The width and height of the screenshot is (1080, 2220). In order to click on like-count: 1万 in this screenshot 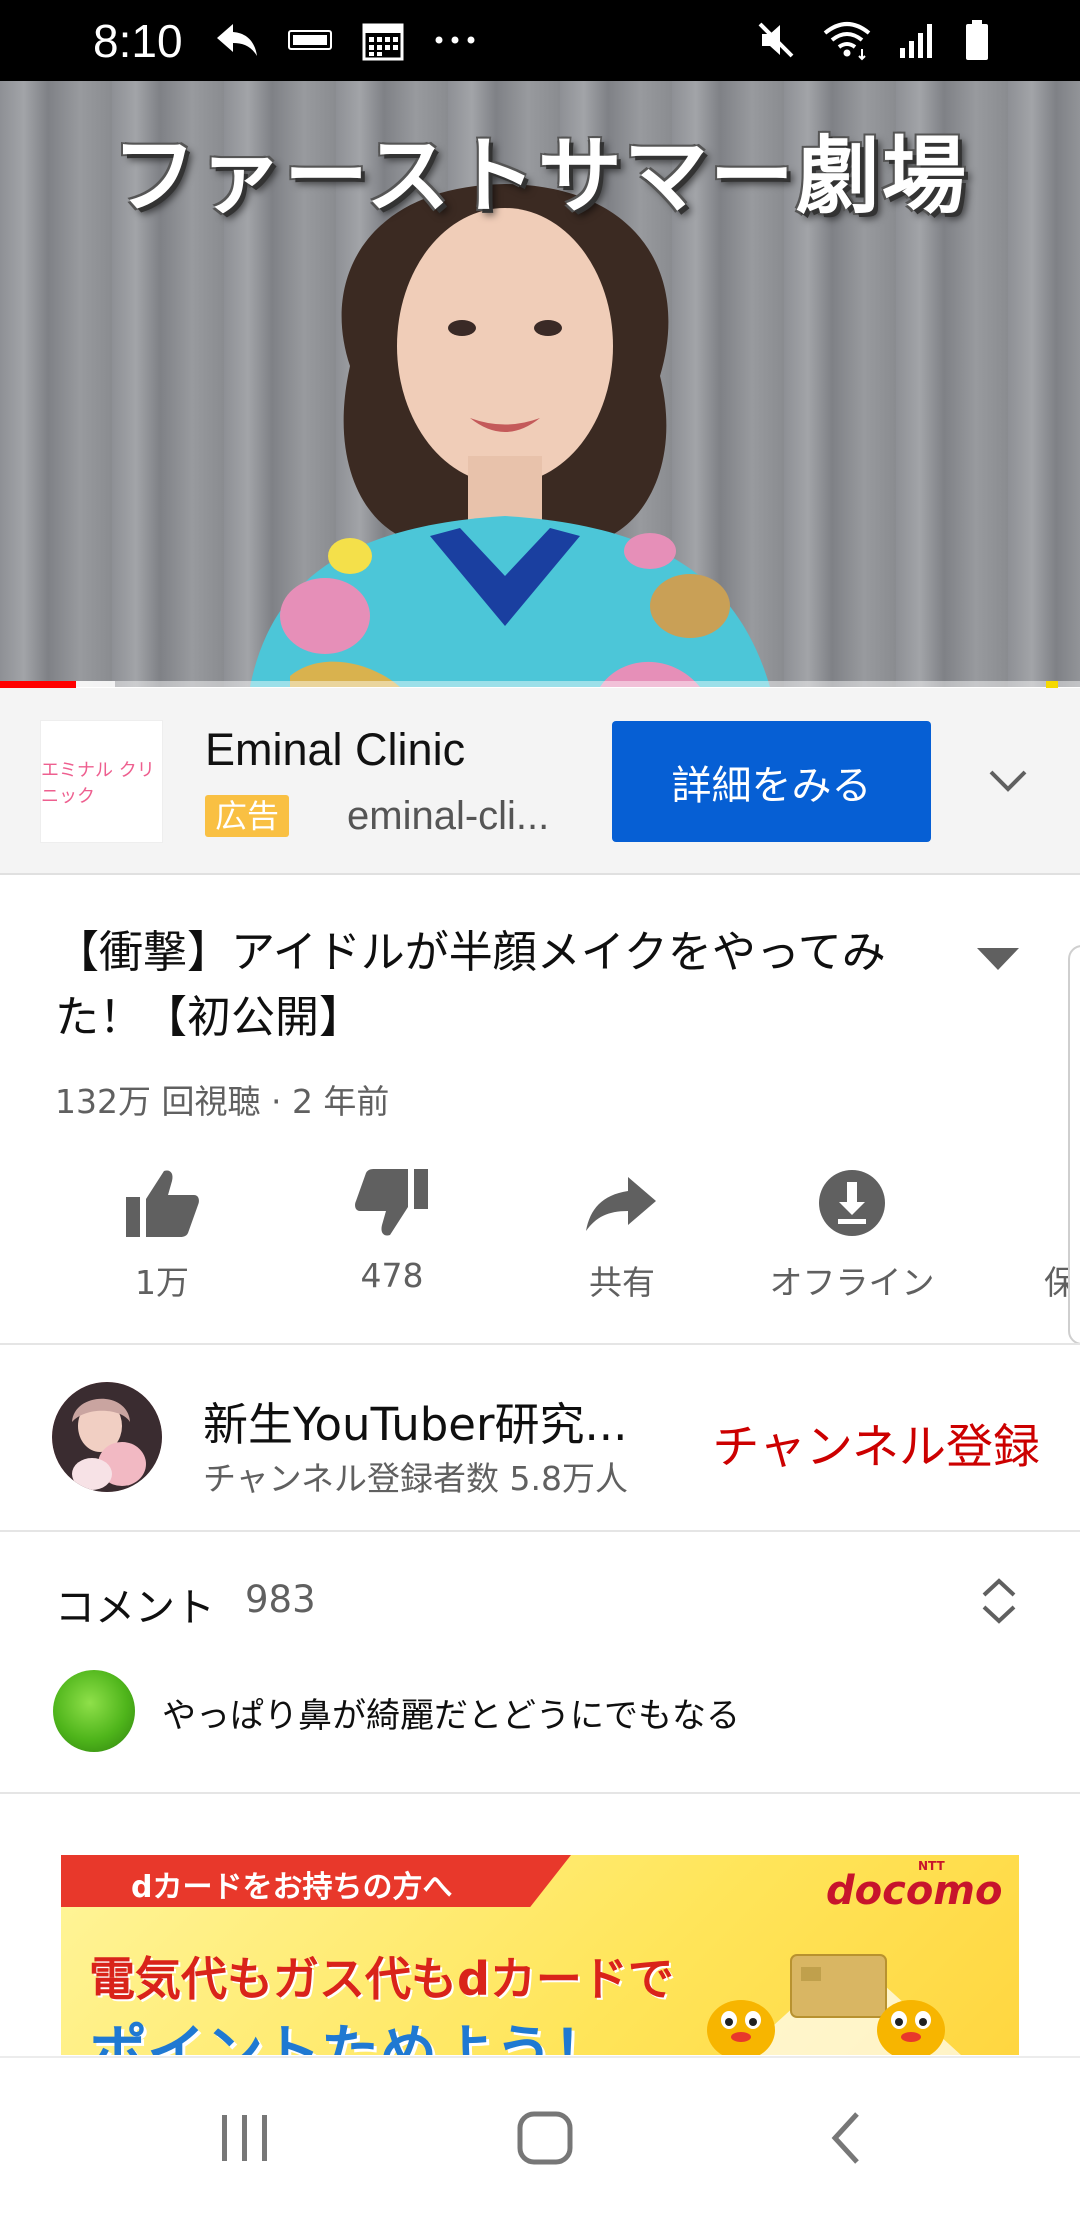, I will do `click(162, 1282)`.